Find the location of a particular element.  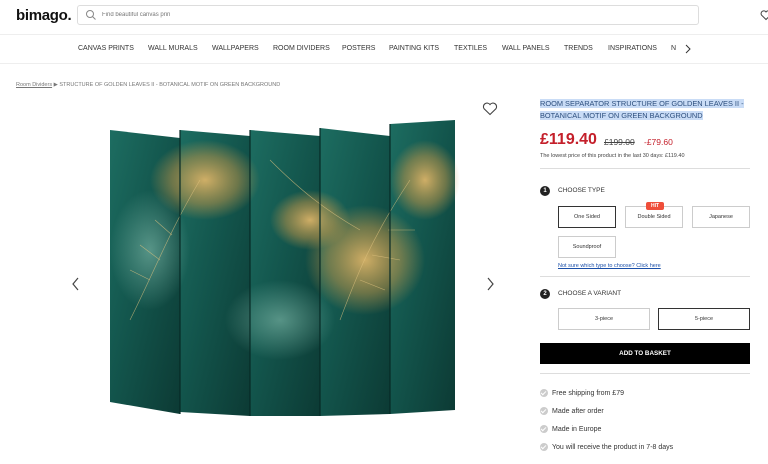

next-image-arrow-icon is located at coordinates (490, 284).